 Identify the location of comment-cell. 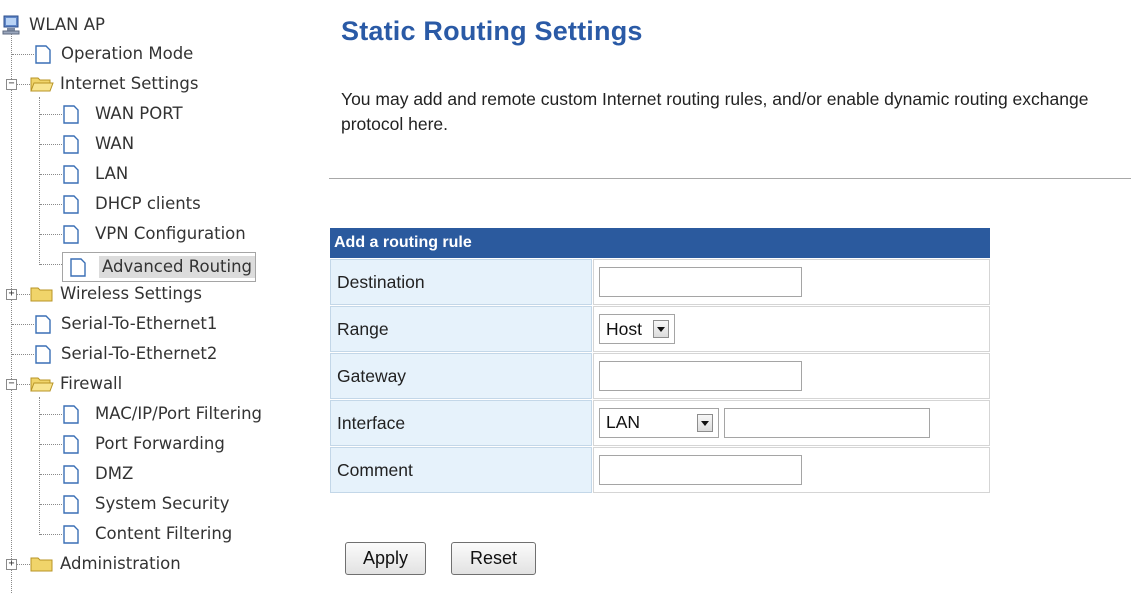
(791, 470).